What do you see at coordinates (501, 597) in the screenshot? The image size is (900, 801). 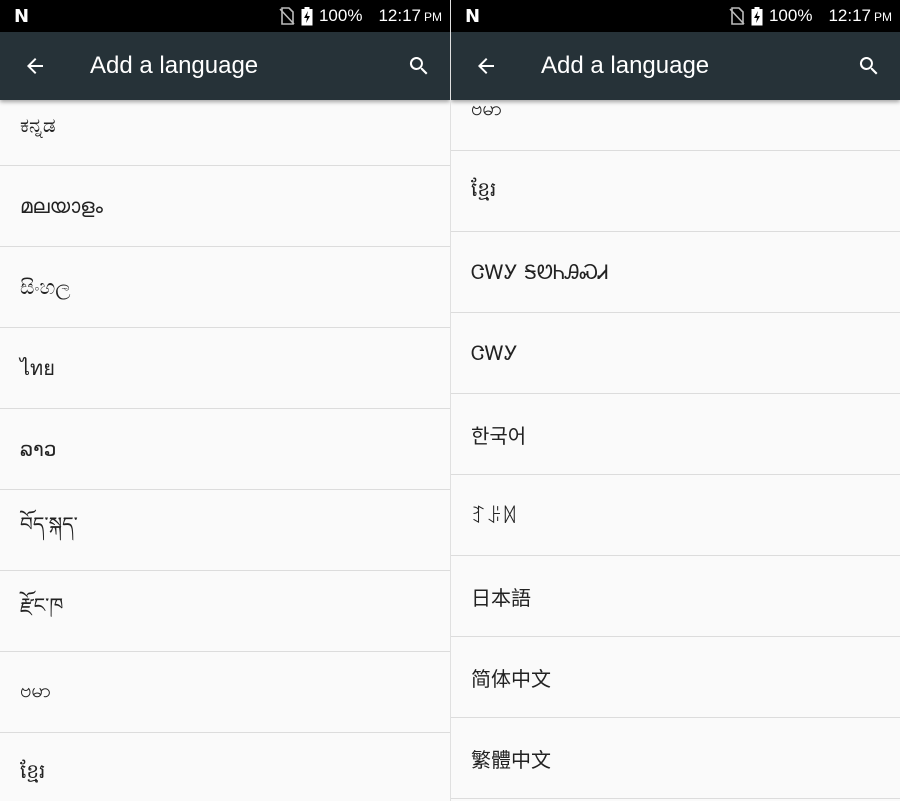 I see `language-label: 日本語` at bounding box center [501, 597].